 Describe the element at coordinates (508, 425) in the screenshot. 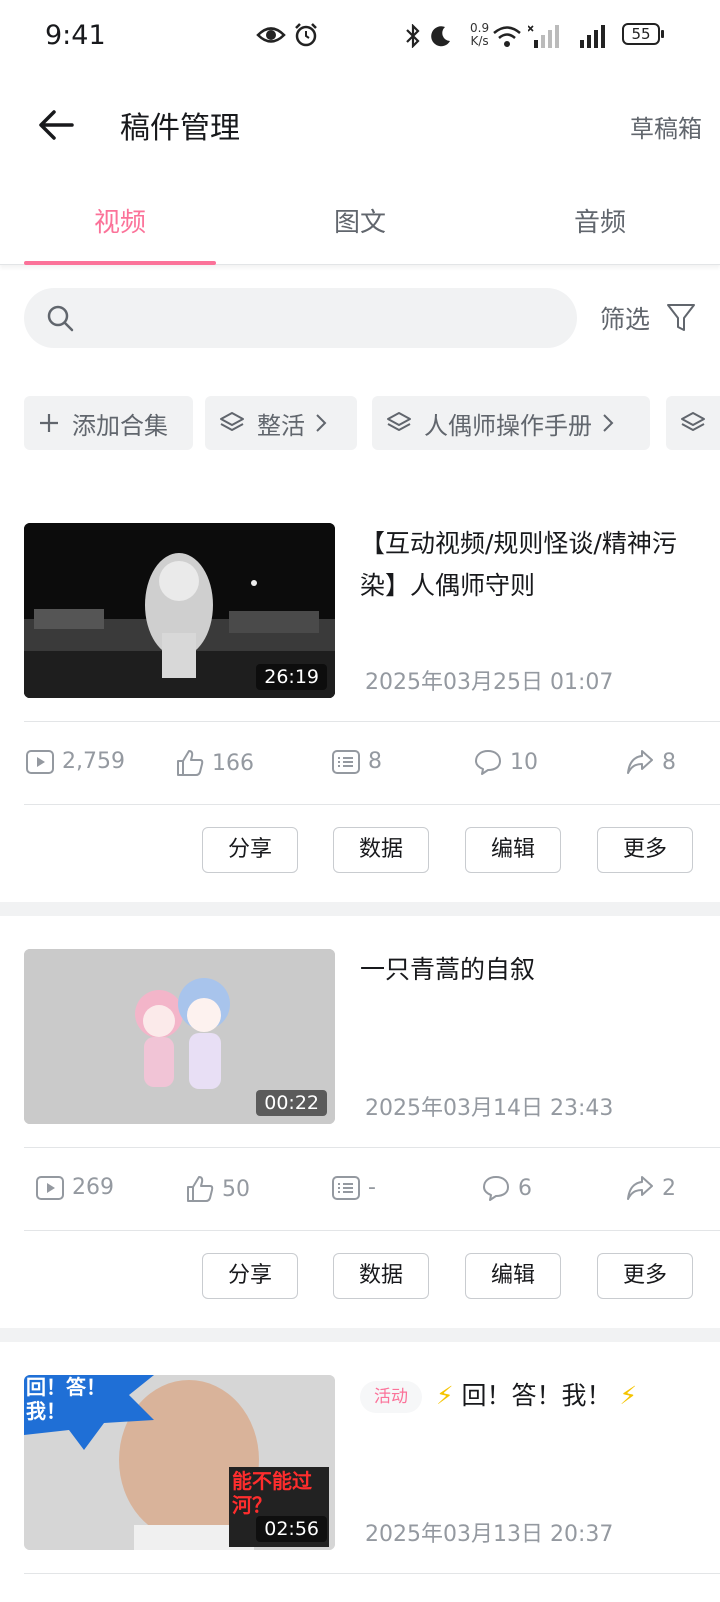

I see `chip-label: 人偶师操作手册` at that location.